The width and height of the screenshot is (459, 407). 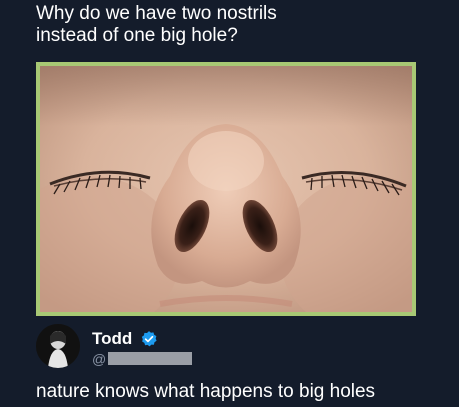 I want to click on avatar-image, so click(x=58, y=346).